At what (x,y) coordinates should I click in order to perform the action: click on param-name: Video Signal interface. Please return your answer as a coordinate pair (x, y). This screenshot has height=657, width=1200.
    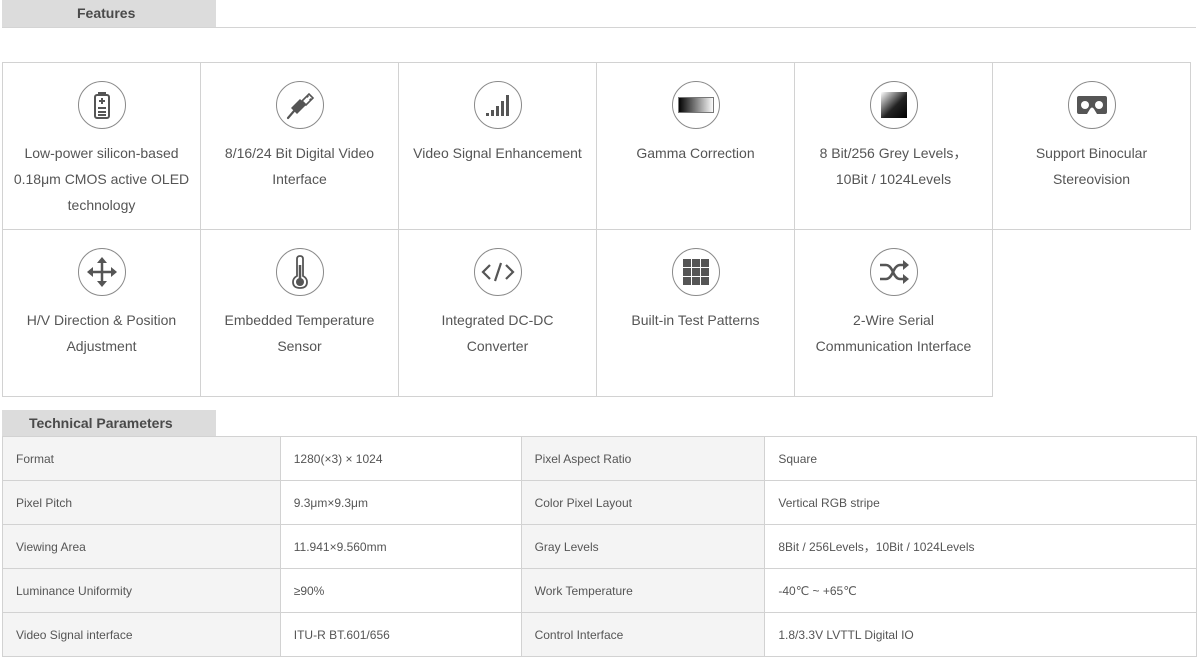
    Looking at the image, I should click on (141, 634).